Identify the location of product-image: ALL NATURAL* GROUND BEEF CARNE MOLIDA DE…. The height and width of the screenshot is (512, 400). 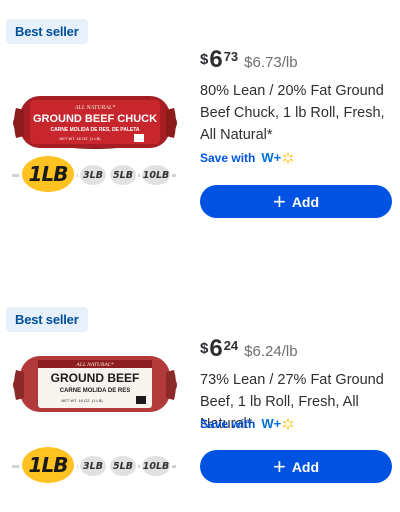
(95, 380).